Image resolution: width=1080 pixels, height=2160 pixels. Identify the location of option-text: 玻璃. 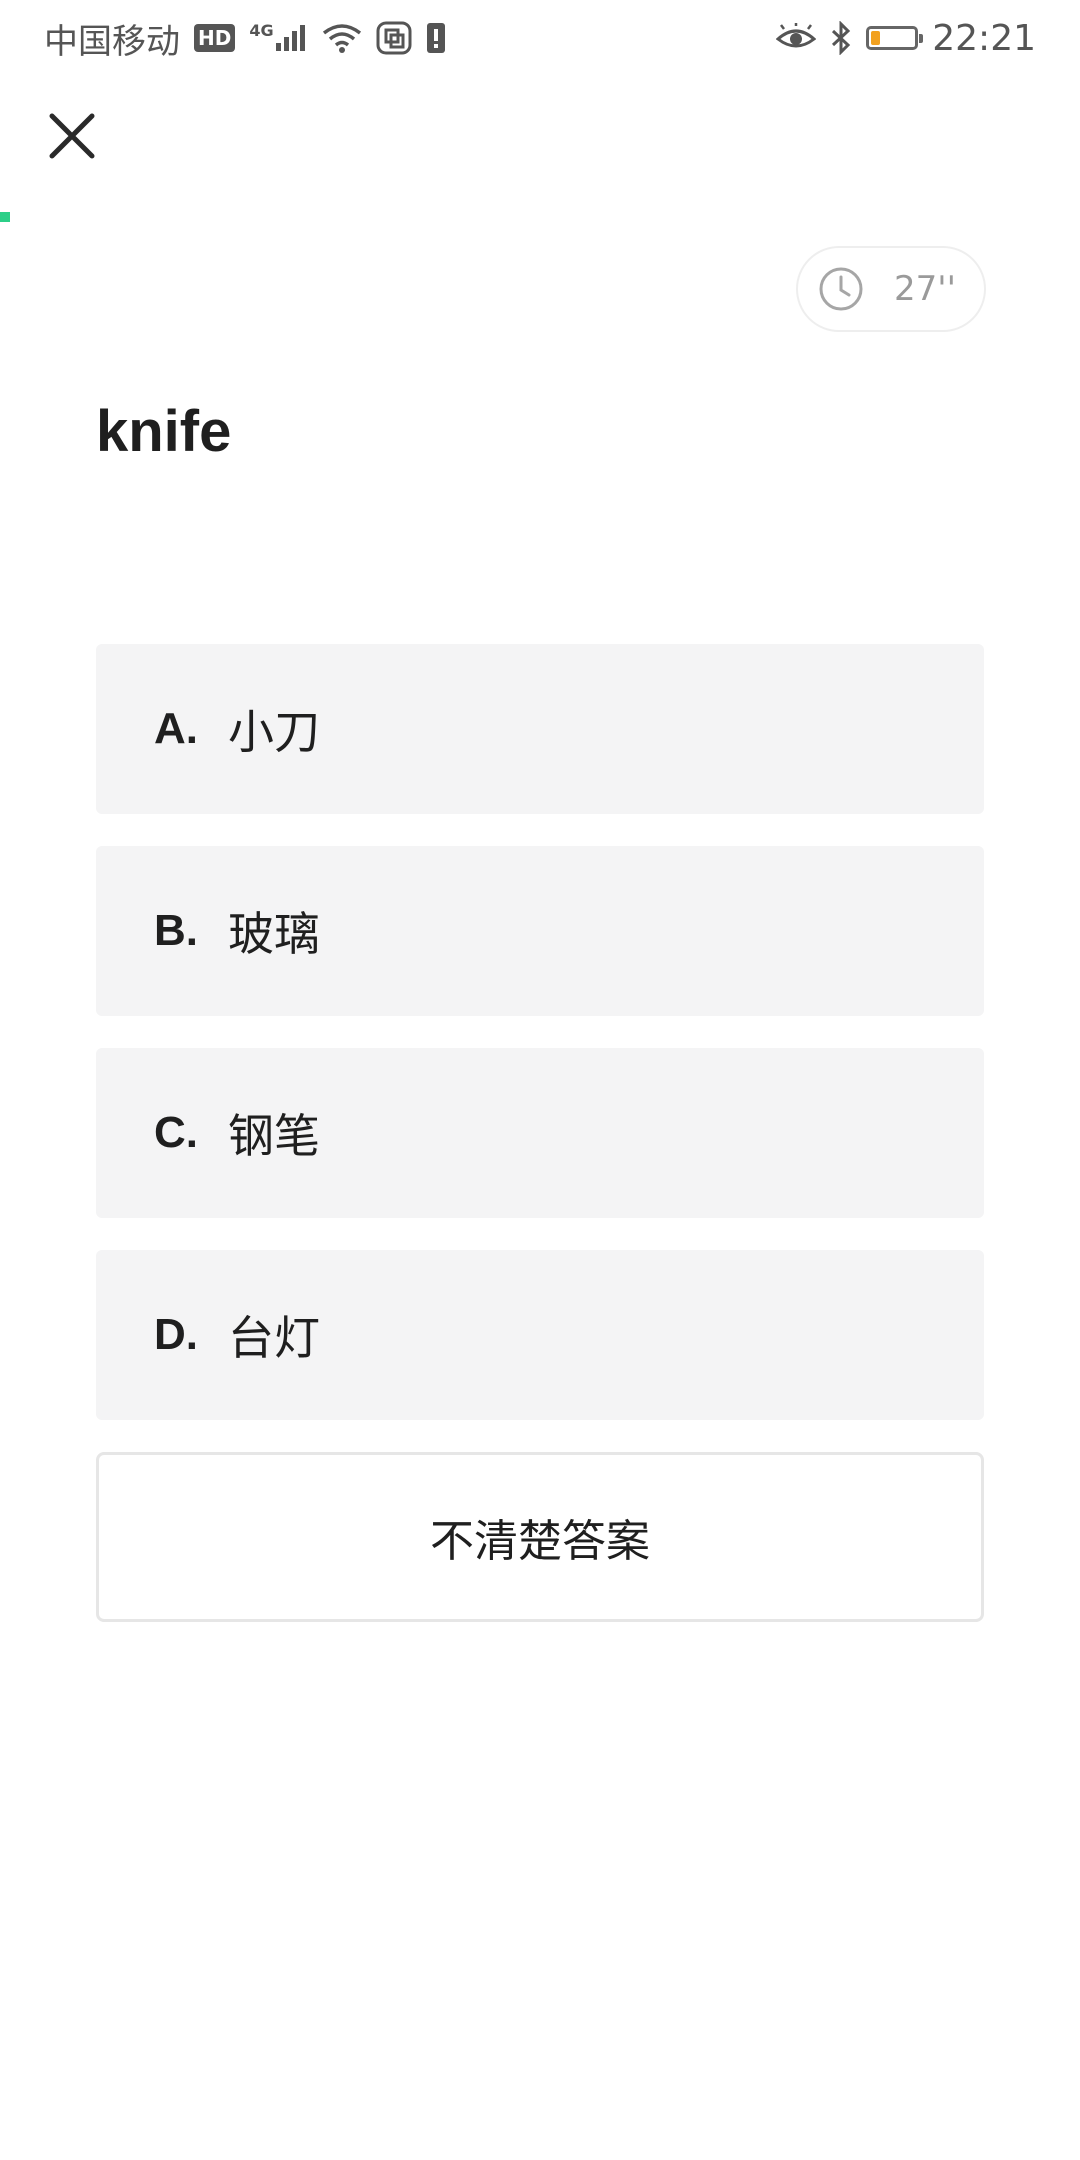
(274, 934).